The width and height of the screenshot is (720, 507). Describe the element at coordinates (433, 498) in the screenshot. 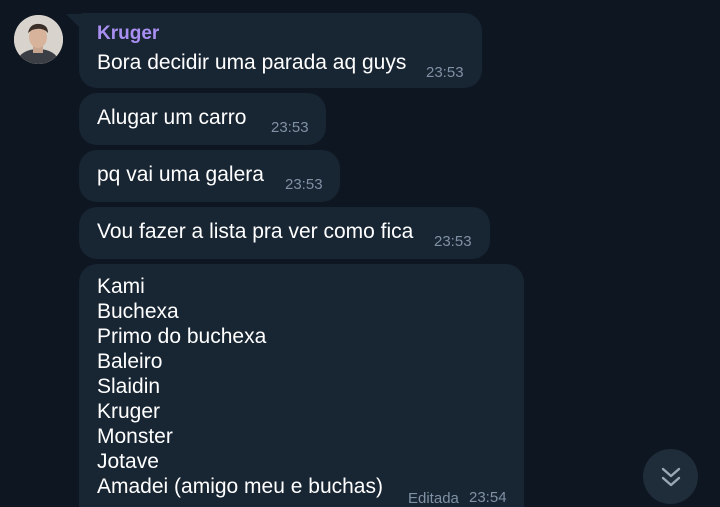

I see `edited-label: Editada` at that location.